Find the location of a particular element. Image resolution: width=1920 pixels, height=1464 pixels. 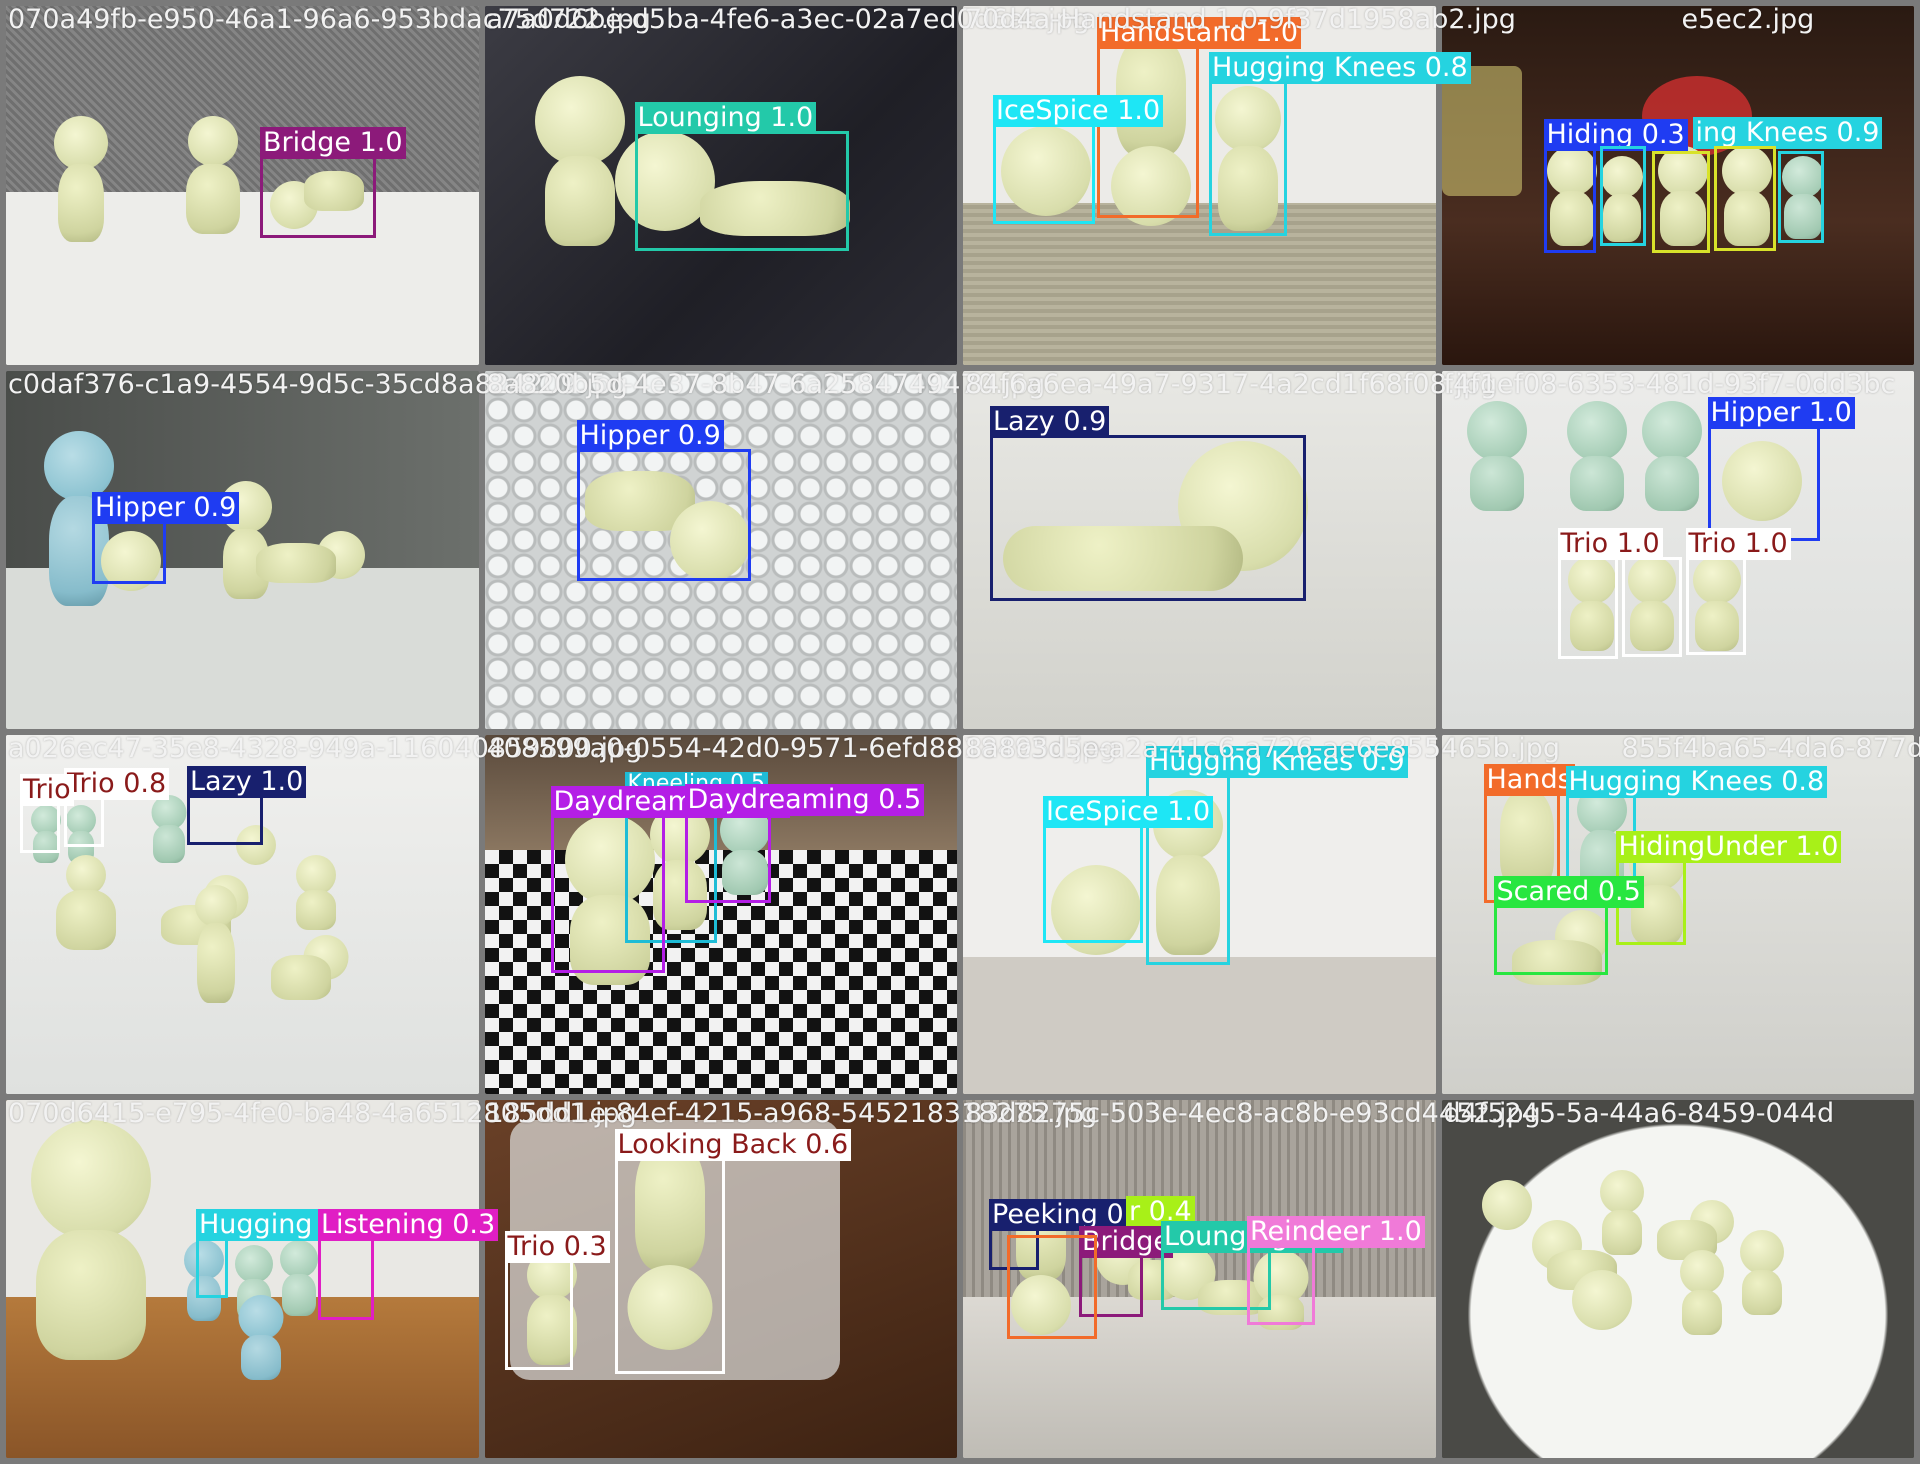

detection-box: ing Knees 0.9 is located at coordinates (1741, 181).